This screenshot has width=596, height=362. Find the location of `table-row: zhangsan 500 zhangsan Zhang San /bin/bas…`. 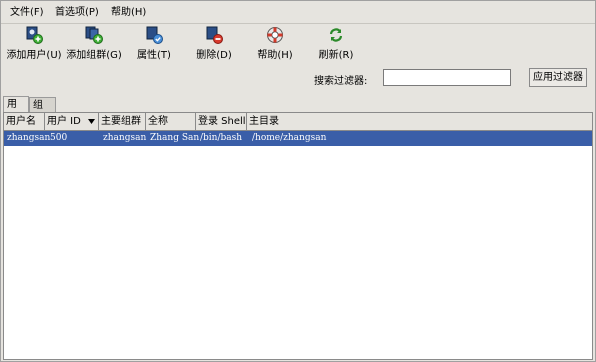

table-row: zhangsan 500 zhangsan Zhang San /bin/bas… is located at coordinates (298, 138).